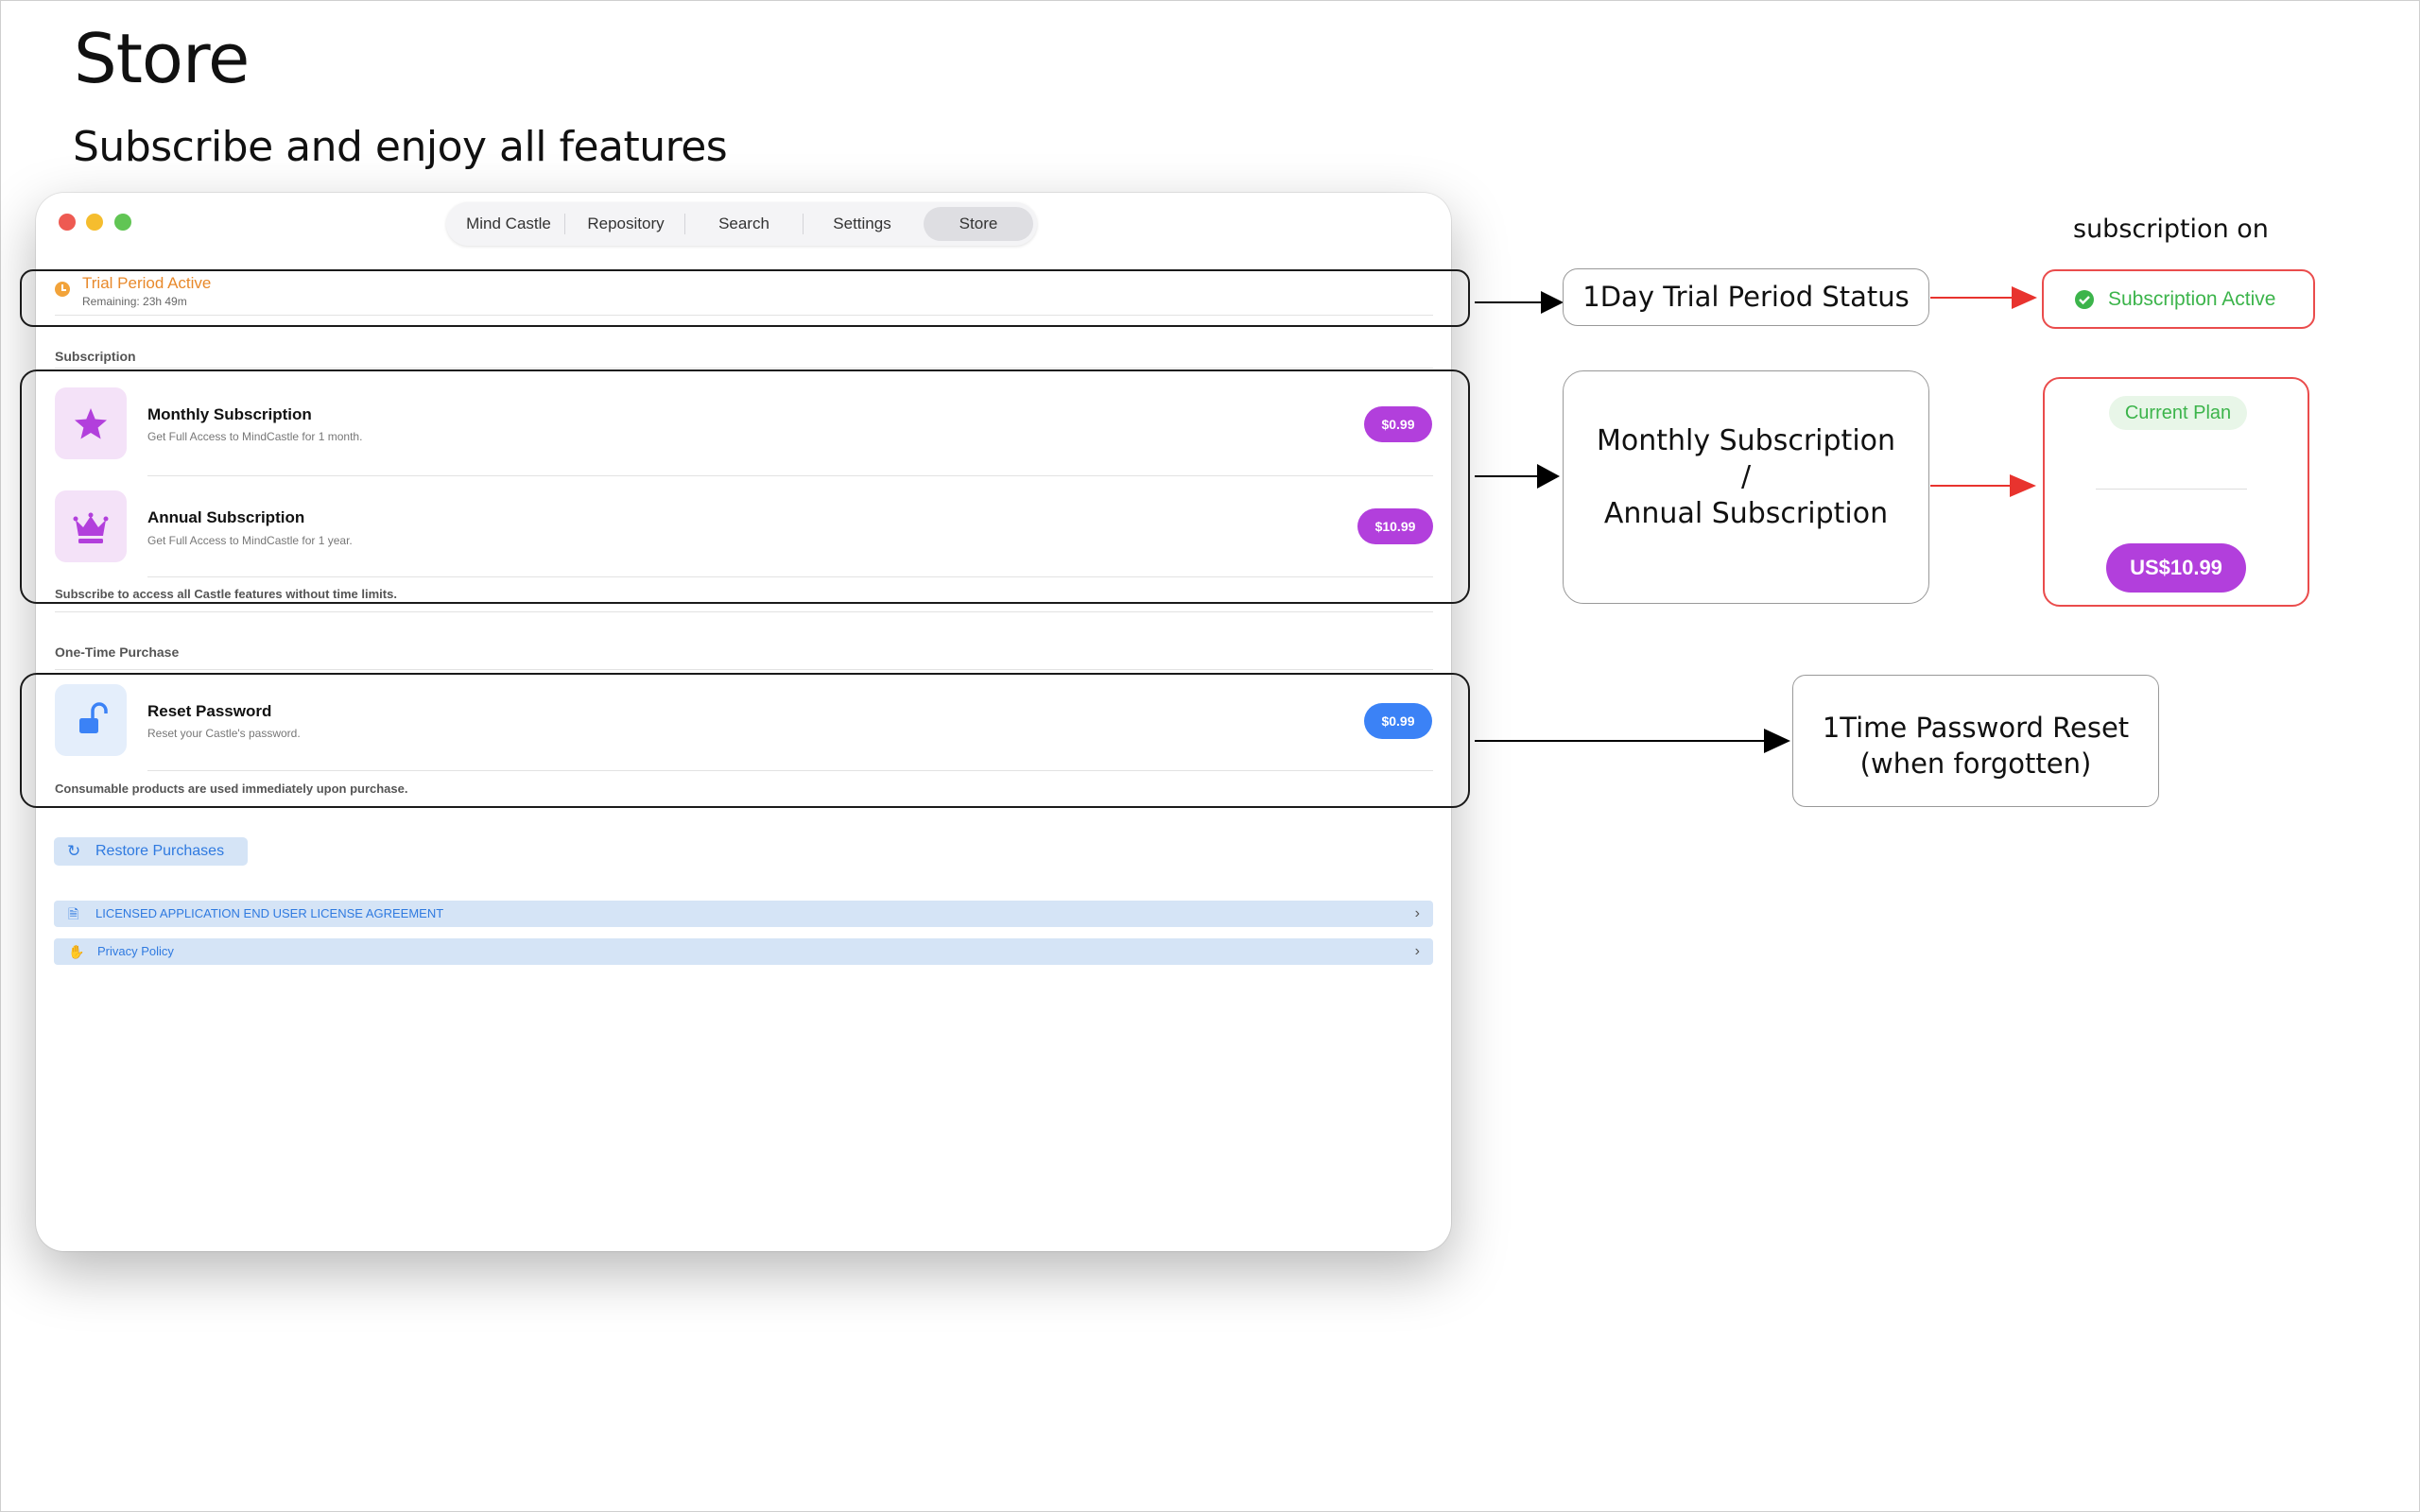 The height and width of the screenshot is (1512, 2420). What do you see at coordinates (2171, 489) in the screenshot?
I see `divider` at bounding box center [2171, 489].